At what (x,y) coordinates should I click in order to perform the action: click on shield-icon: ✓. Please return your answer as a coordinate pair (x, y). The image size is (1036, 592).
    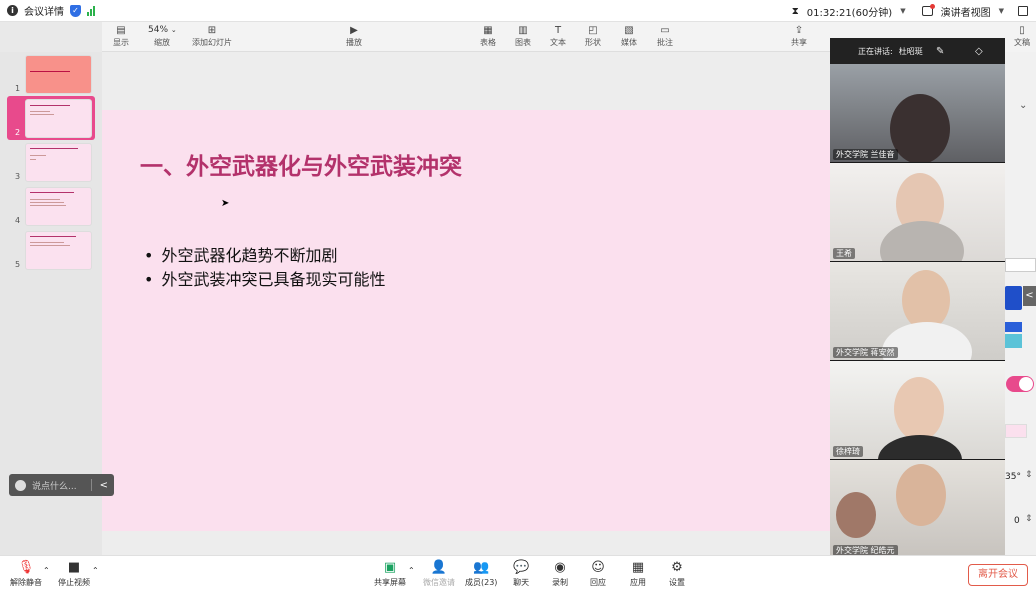
    Looking at the image, I should click on (75, 10).